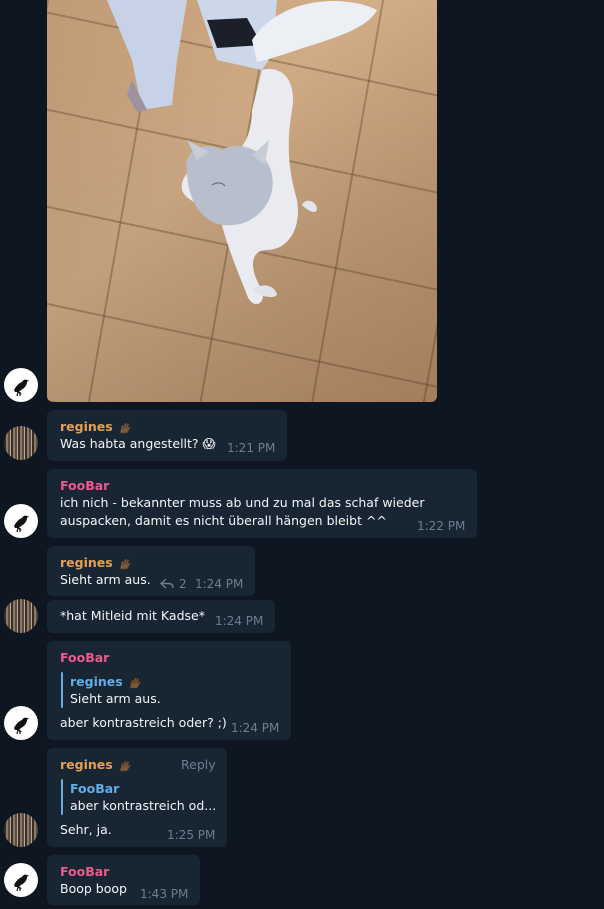 This screenshot has width=604, height=909. What do you see at coordinates (167, 584) in the screenshot?
I see `reply-arrow-icon` at bounding box center [167, 584].